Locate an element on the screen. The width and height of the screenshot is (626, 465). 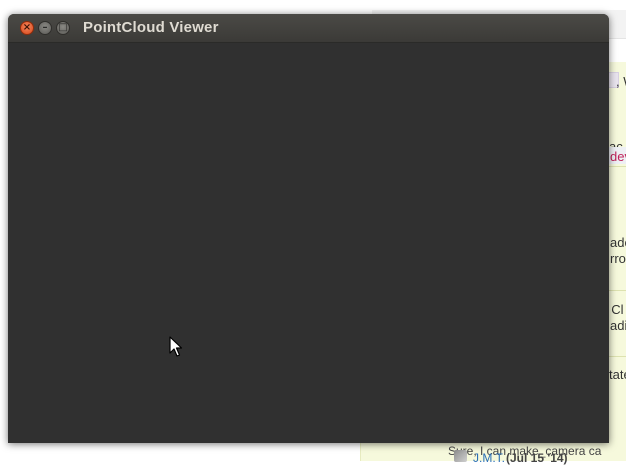
background-text-line: tate is located at coordinates (617, 374).